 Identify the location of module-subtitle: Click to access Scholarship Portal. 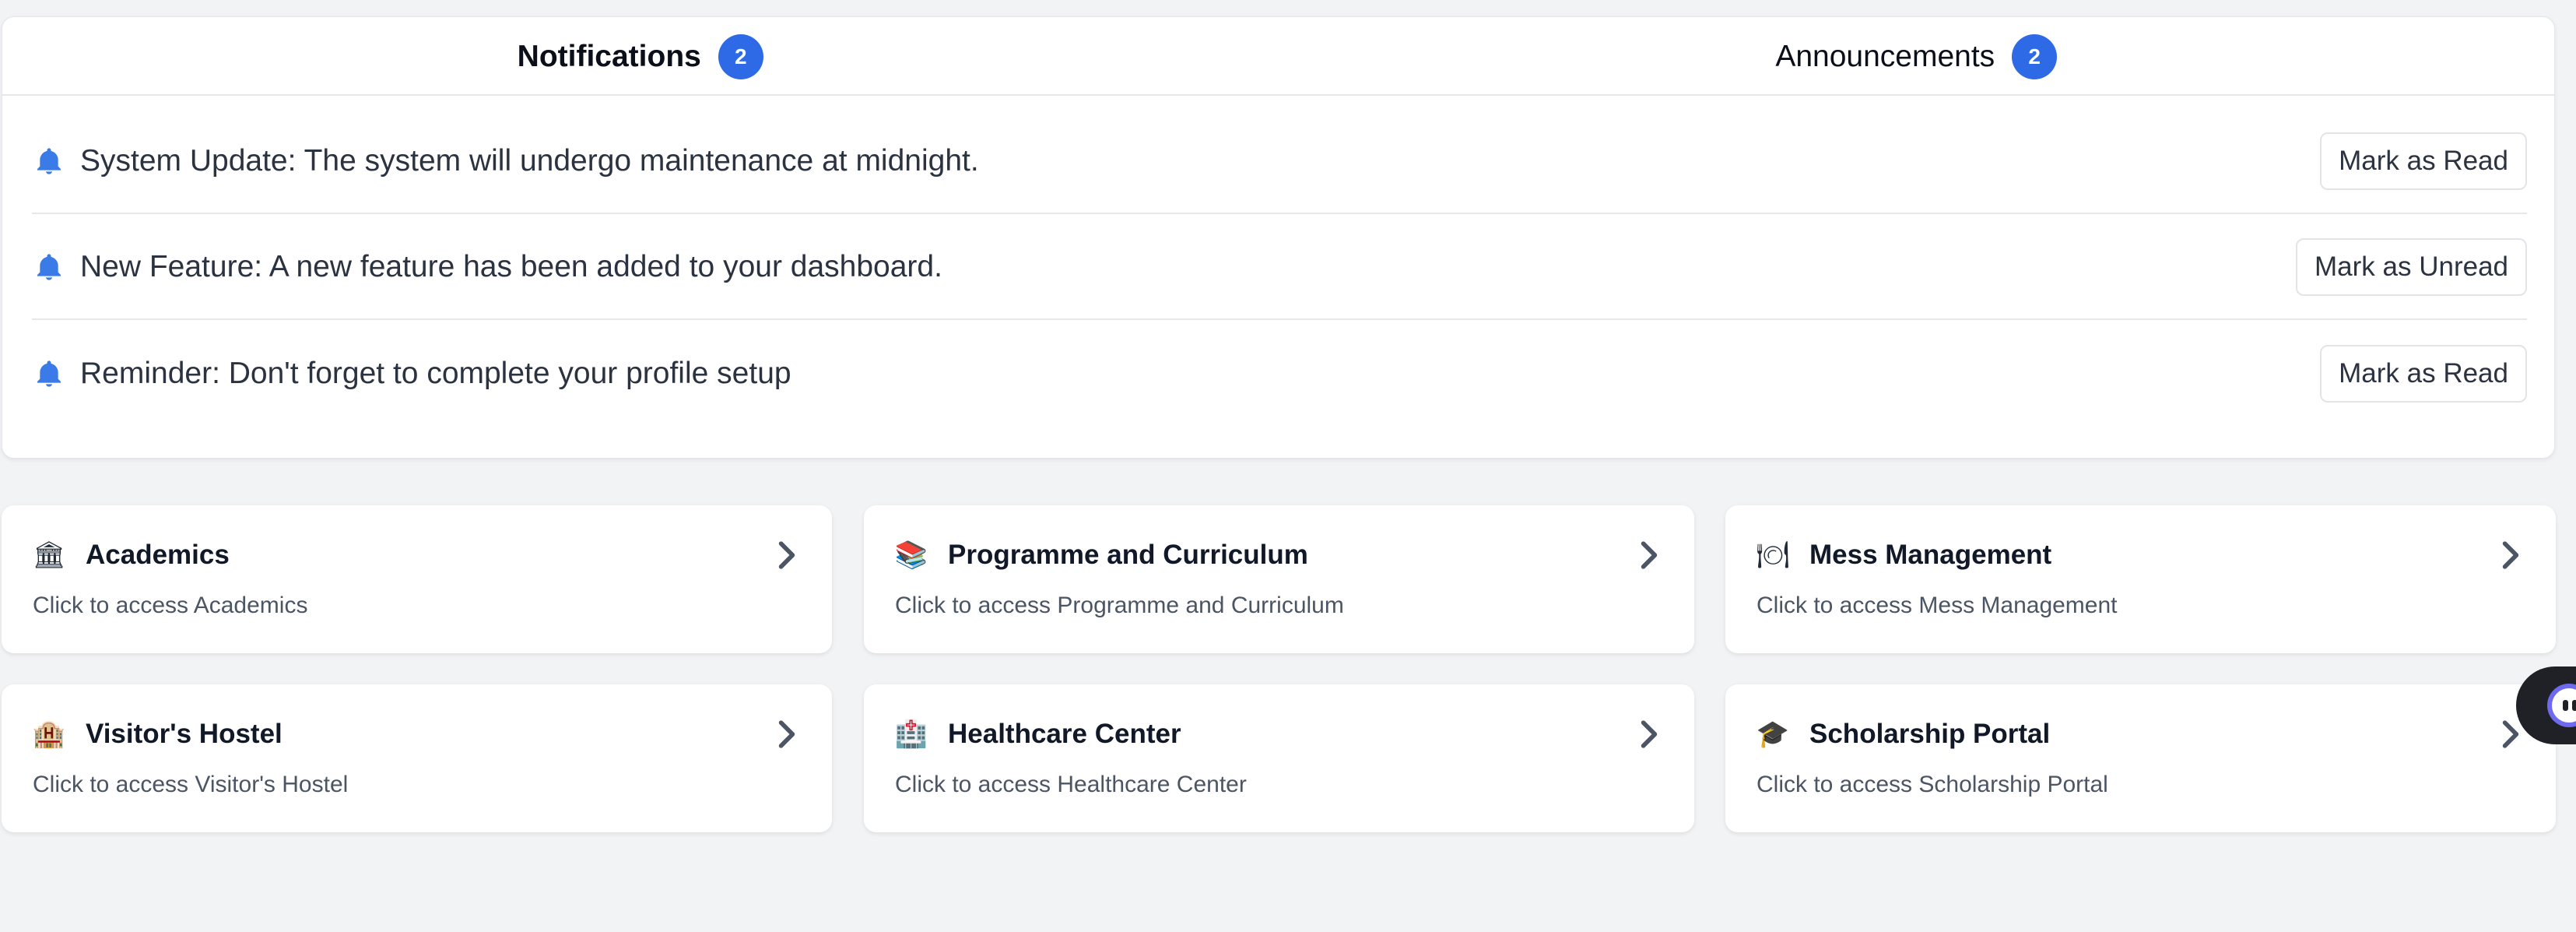
(1933, 784).